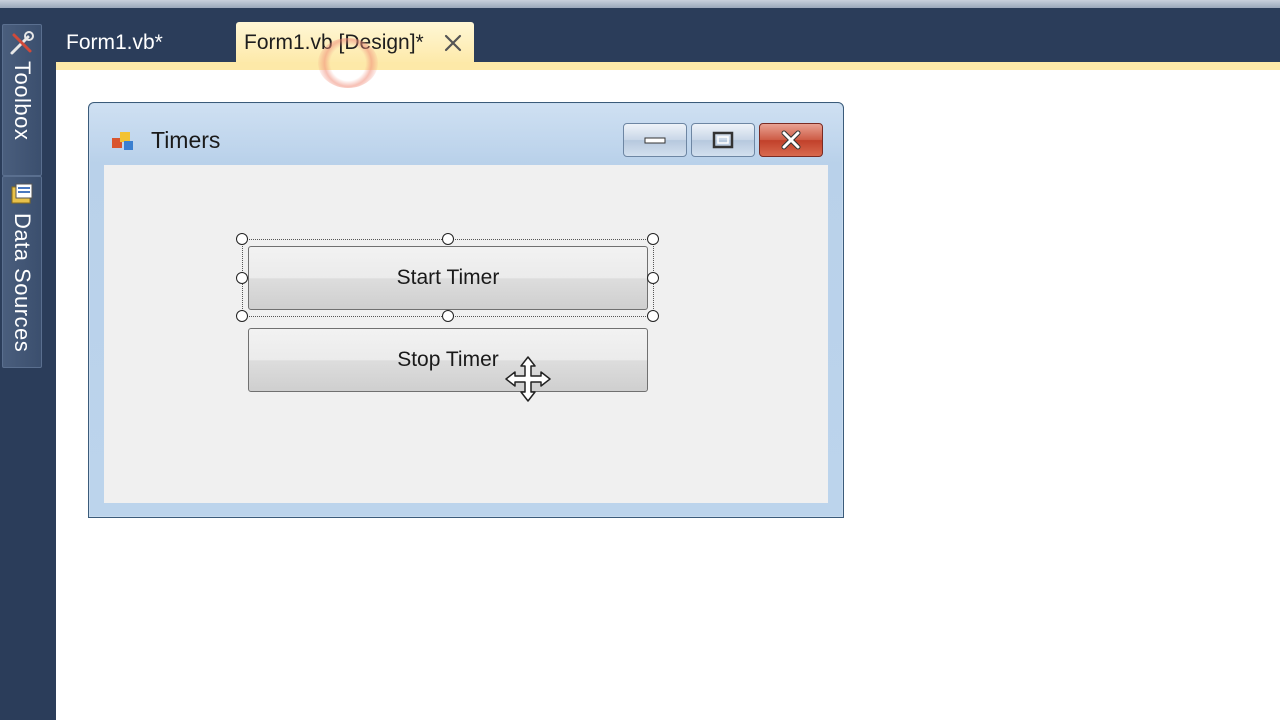  What do you see at coordinates (668, 66) in the screenshot?
I see `active-tab-accent-bar` at bounding box center [668, 66].